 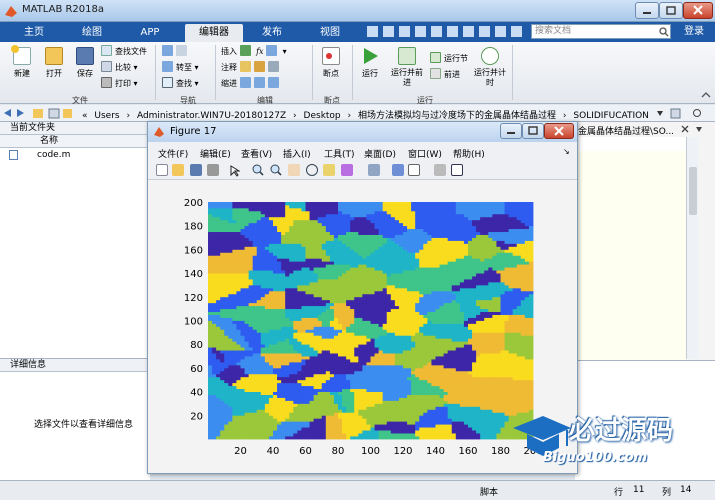 What do you see at coordinates (272, 33) in the screenshot?
I see `tab-publish: 发布` at bounding box center [272, 33].